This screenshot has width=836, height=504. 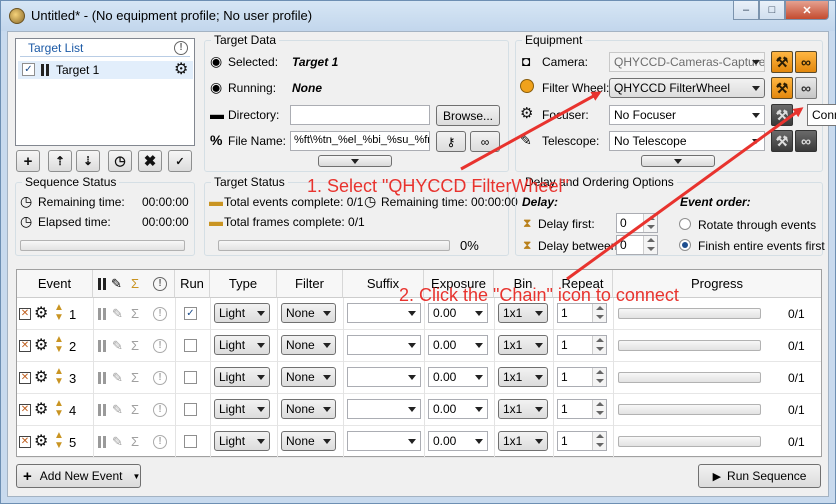 What do you see at coordinates (485, 141) in the screenshot?
I see `glasses-icon: ∞` at bounding box center [485, 141].